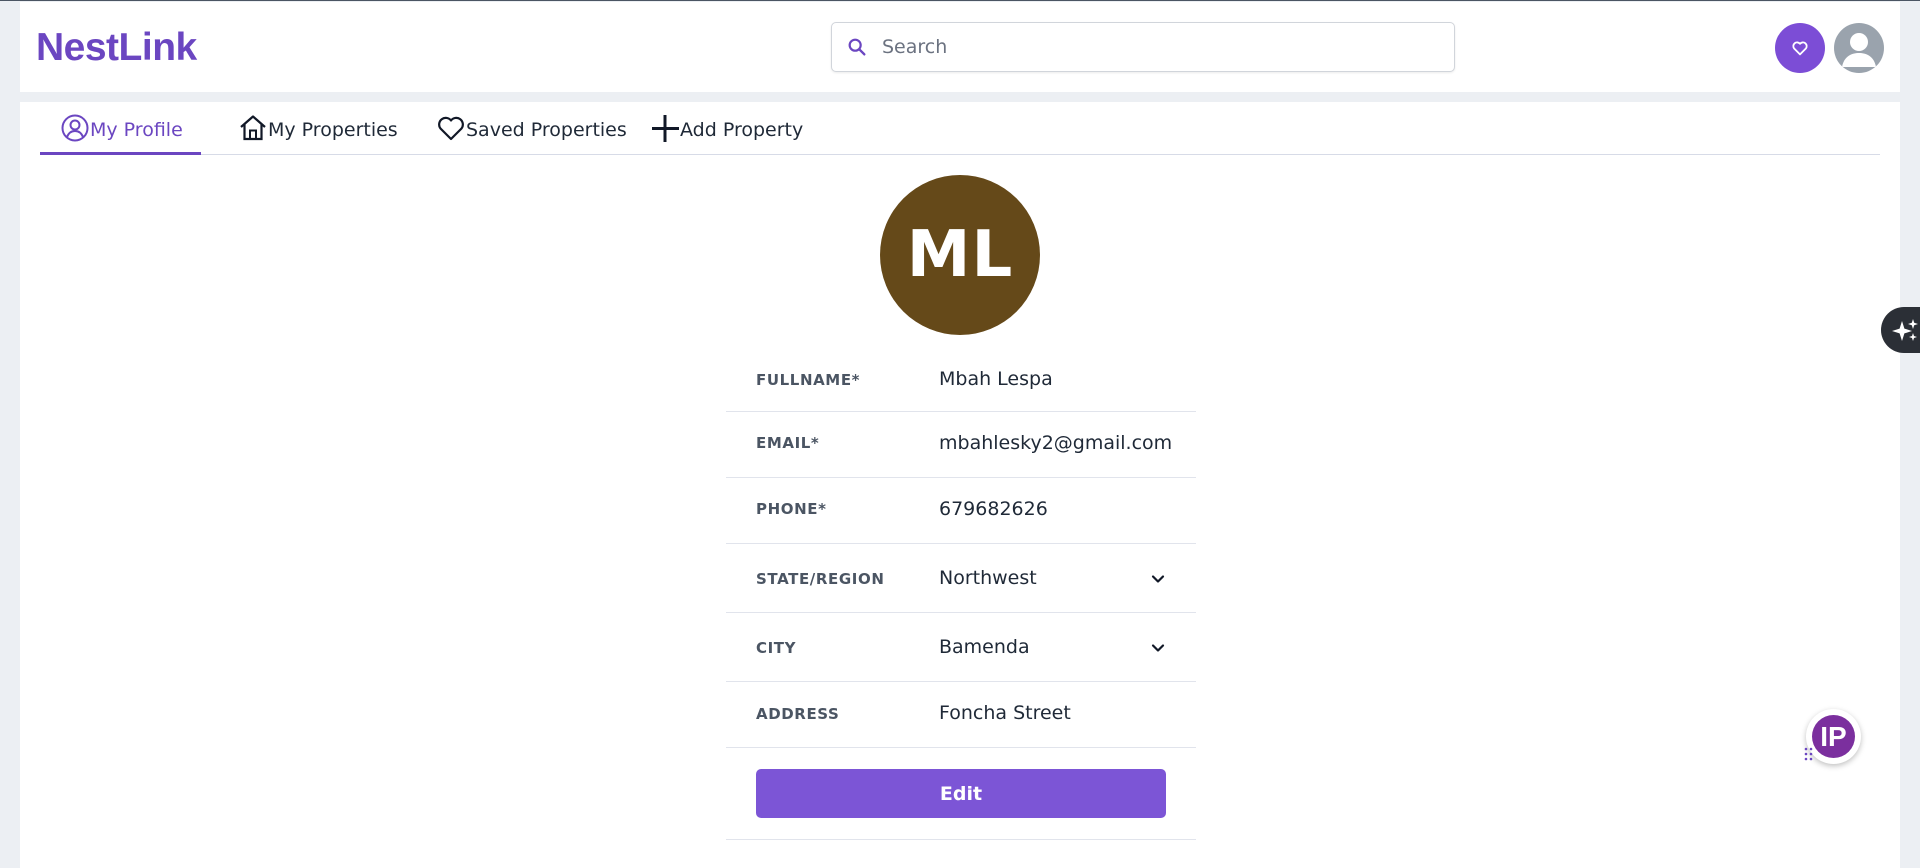 Image resolution: width=1920 pixels, height=868 pixels. I want to click on state-region-select-value: Northwest, so click(988, 578).